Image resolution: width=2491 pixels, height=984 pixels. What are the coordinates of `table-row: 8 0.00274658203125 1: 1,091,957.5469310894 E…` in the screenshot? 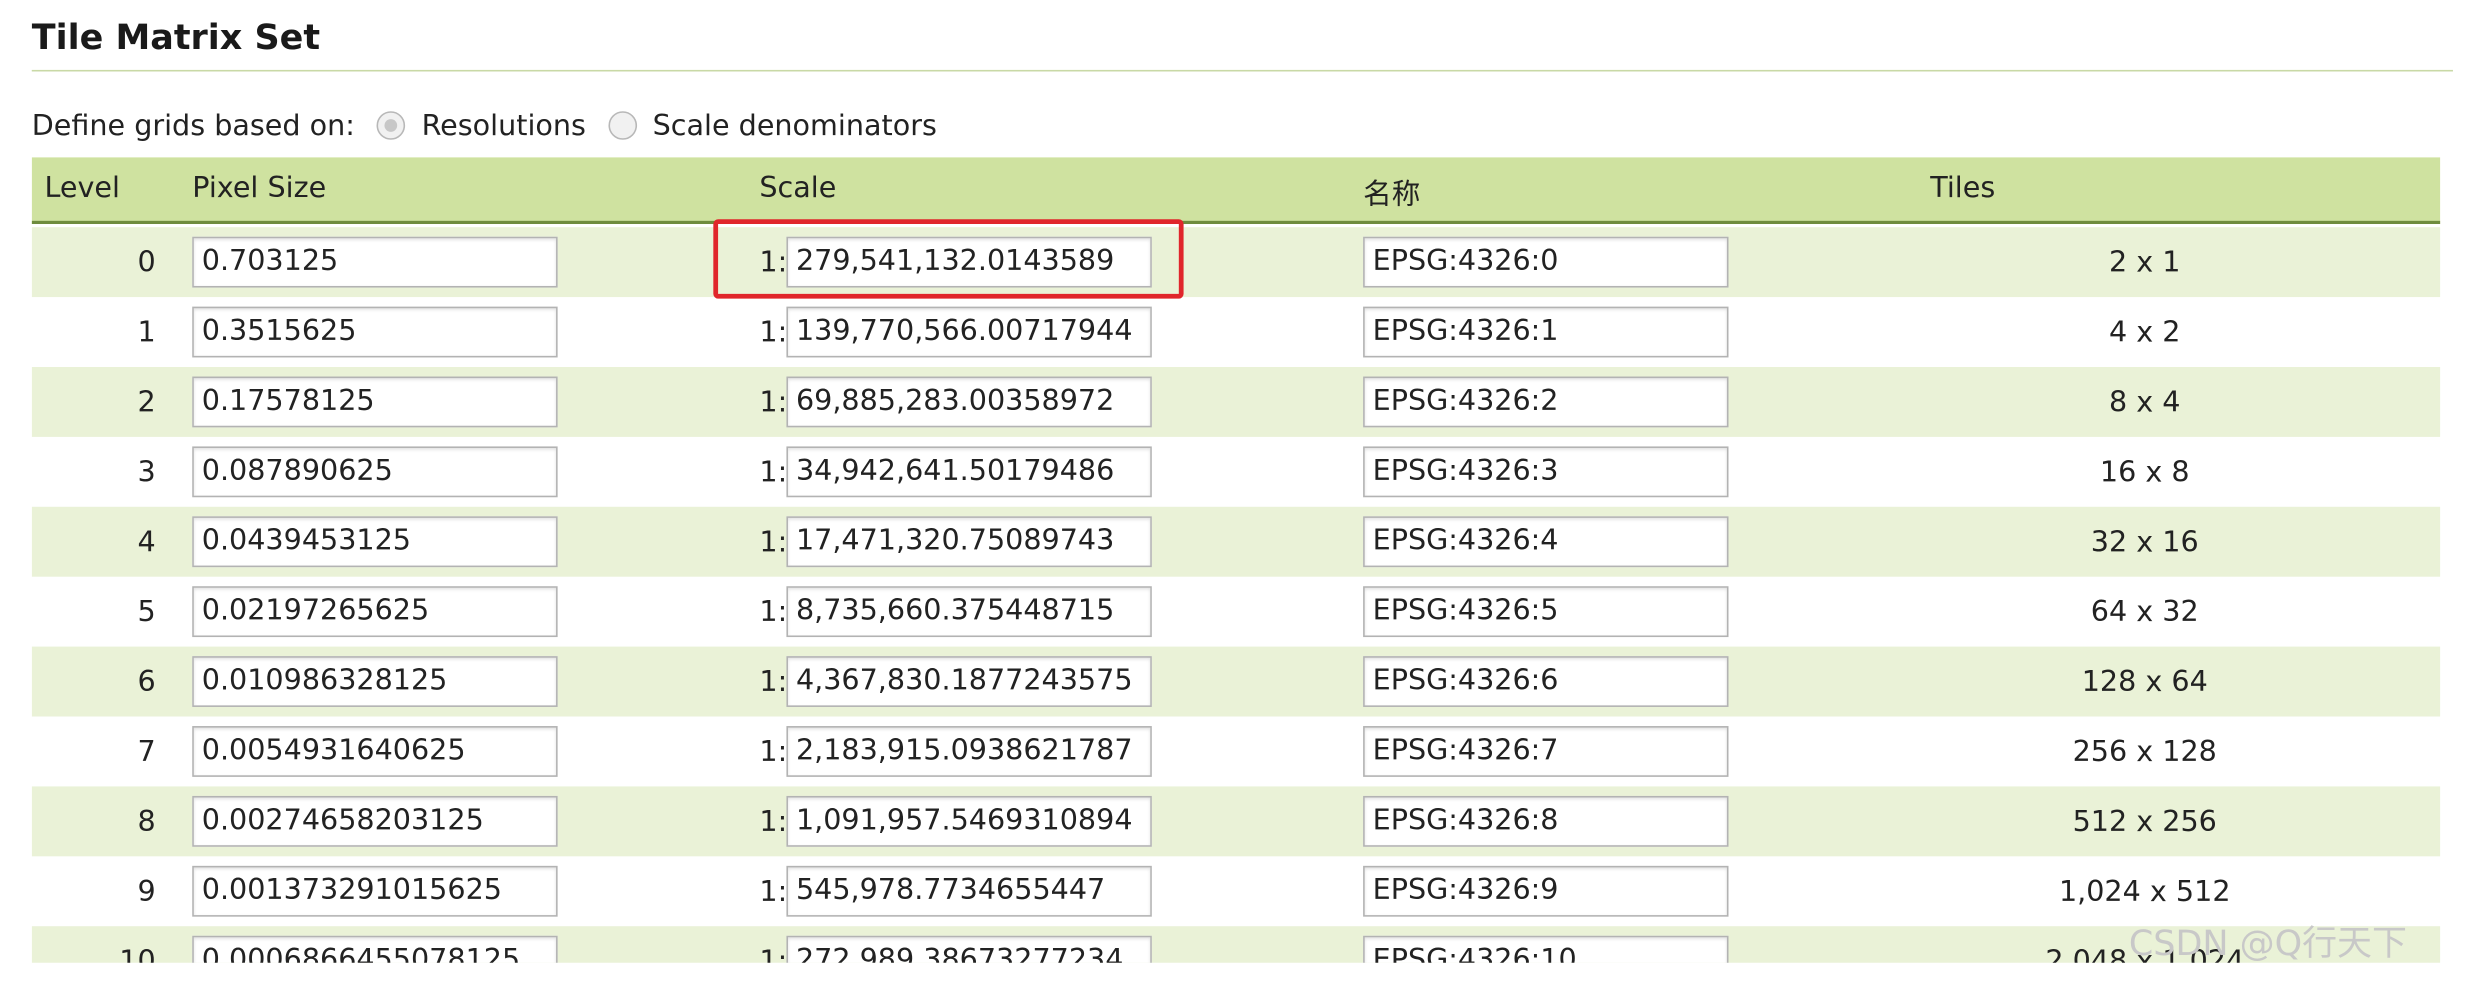 It's located at (1236, 821).